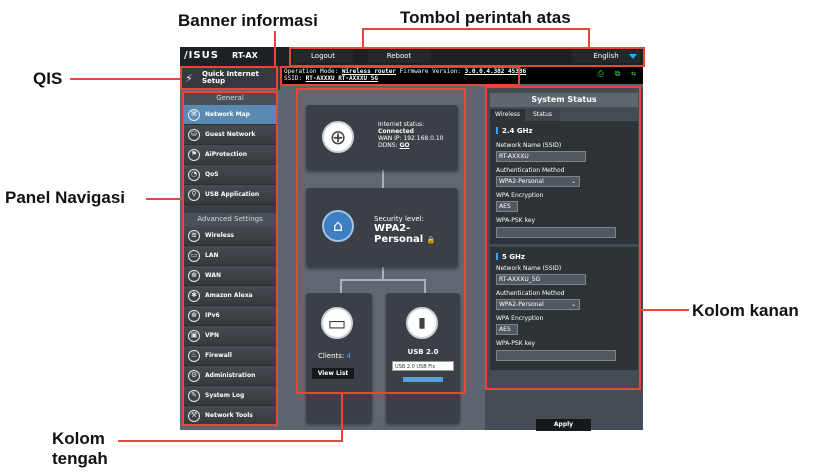 The height and width of the screenshot is (474, 824). Describe the element at coordinates (400, 76) in the screenshot. I see `highlight-banner` at that location.